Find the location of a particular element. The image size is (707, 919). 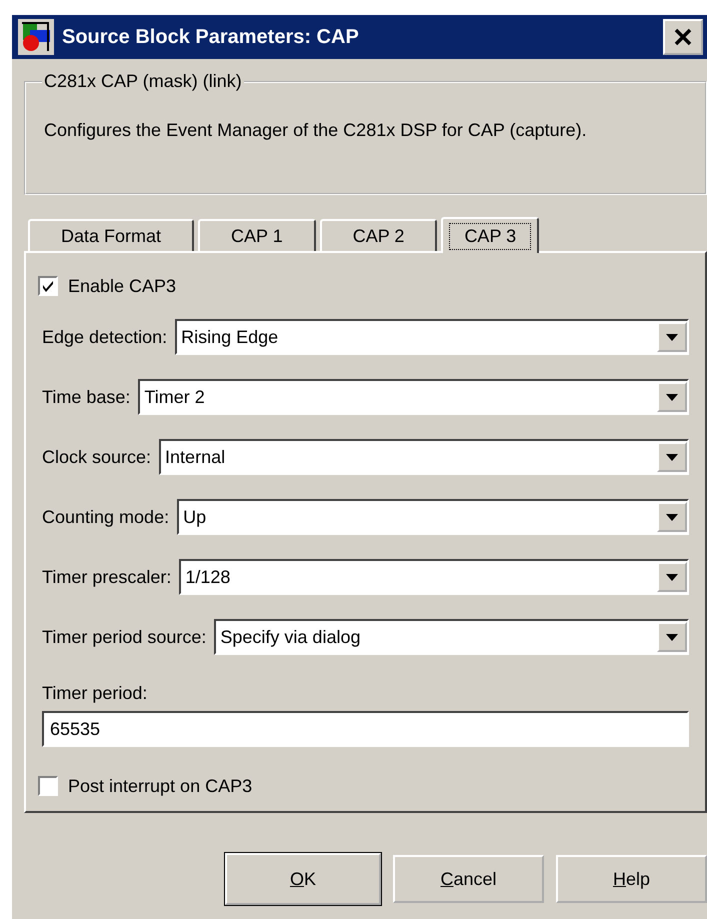

dropdown: Up is located at coordinates (433, 517).